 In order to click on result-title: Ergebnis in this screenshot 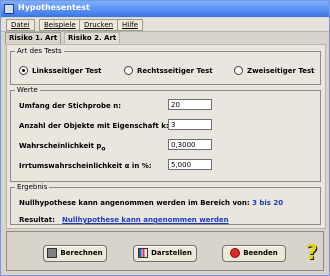, I will do `click(32, 187)`.